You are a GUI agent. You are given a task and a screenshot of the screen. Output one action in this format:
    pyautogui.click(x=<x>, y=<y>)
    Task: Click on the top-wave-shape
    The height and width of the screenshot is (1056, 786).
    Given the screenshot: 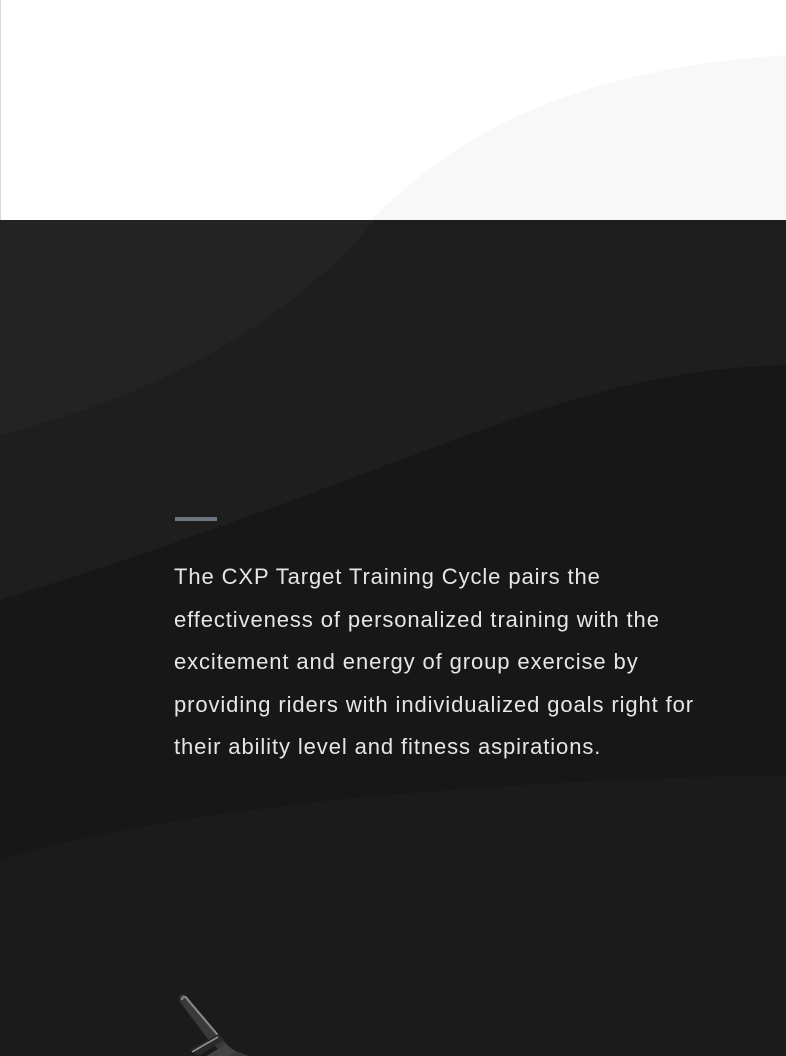 What is the action you would take?
    pyautogui.click(x=578, y=137)
    